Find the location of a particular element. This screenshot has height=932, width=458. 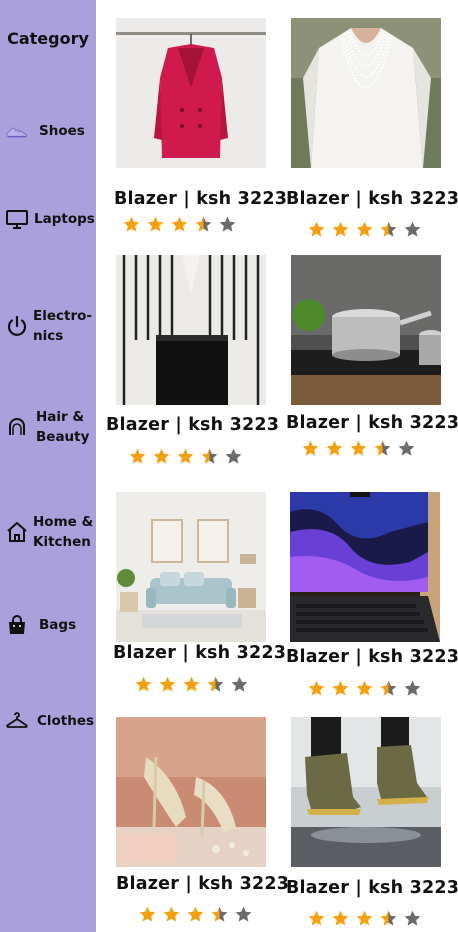

sidebar-item-shoes: Shoes is located at coordinates (49, 131).